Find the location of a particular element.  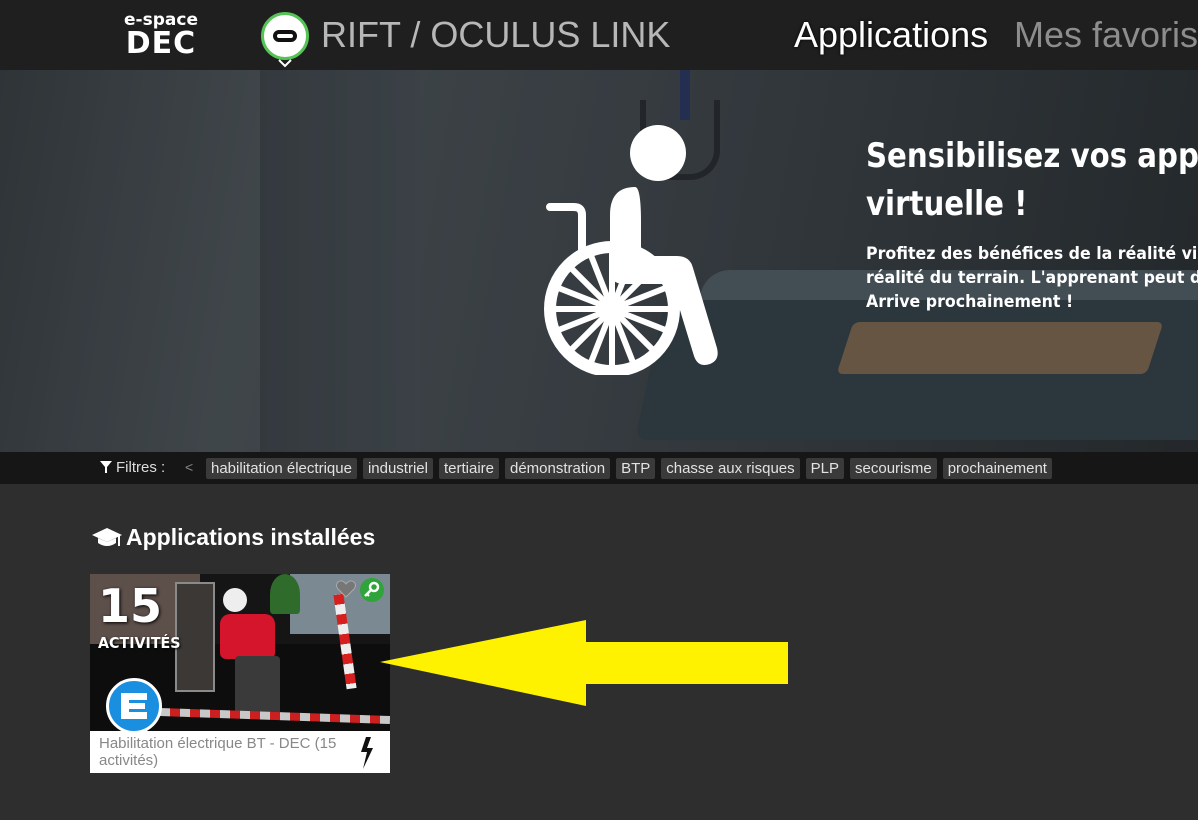

heart-icon is located at coordinates (346, 589).